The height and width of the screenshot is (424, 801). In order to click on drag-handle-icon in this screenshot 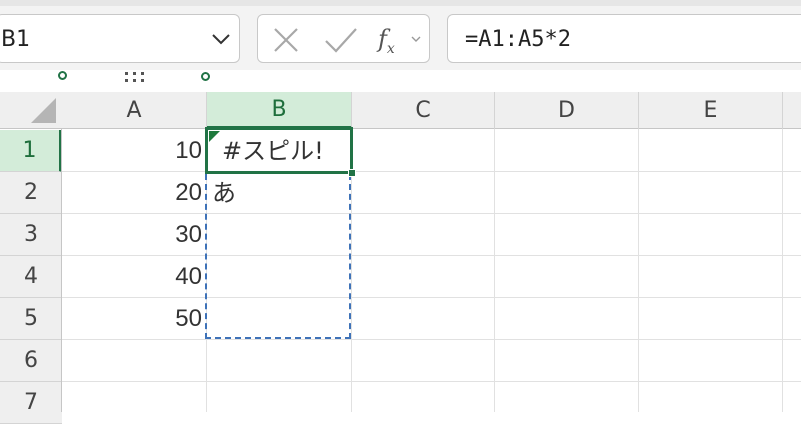, I will do `click(135, 77)`.